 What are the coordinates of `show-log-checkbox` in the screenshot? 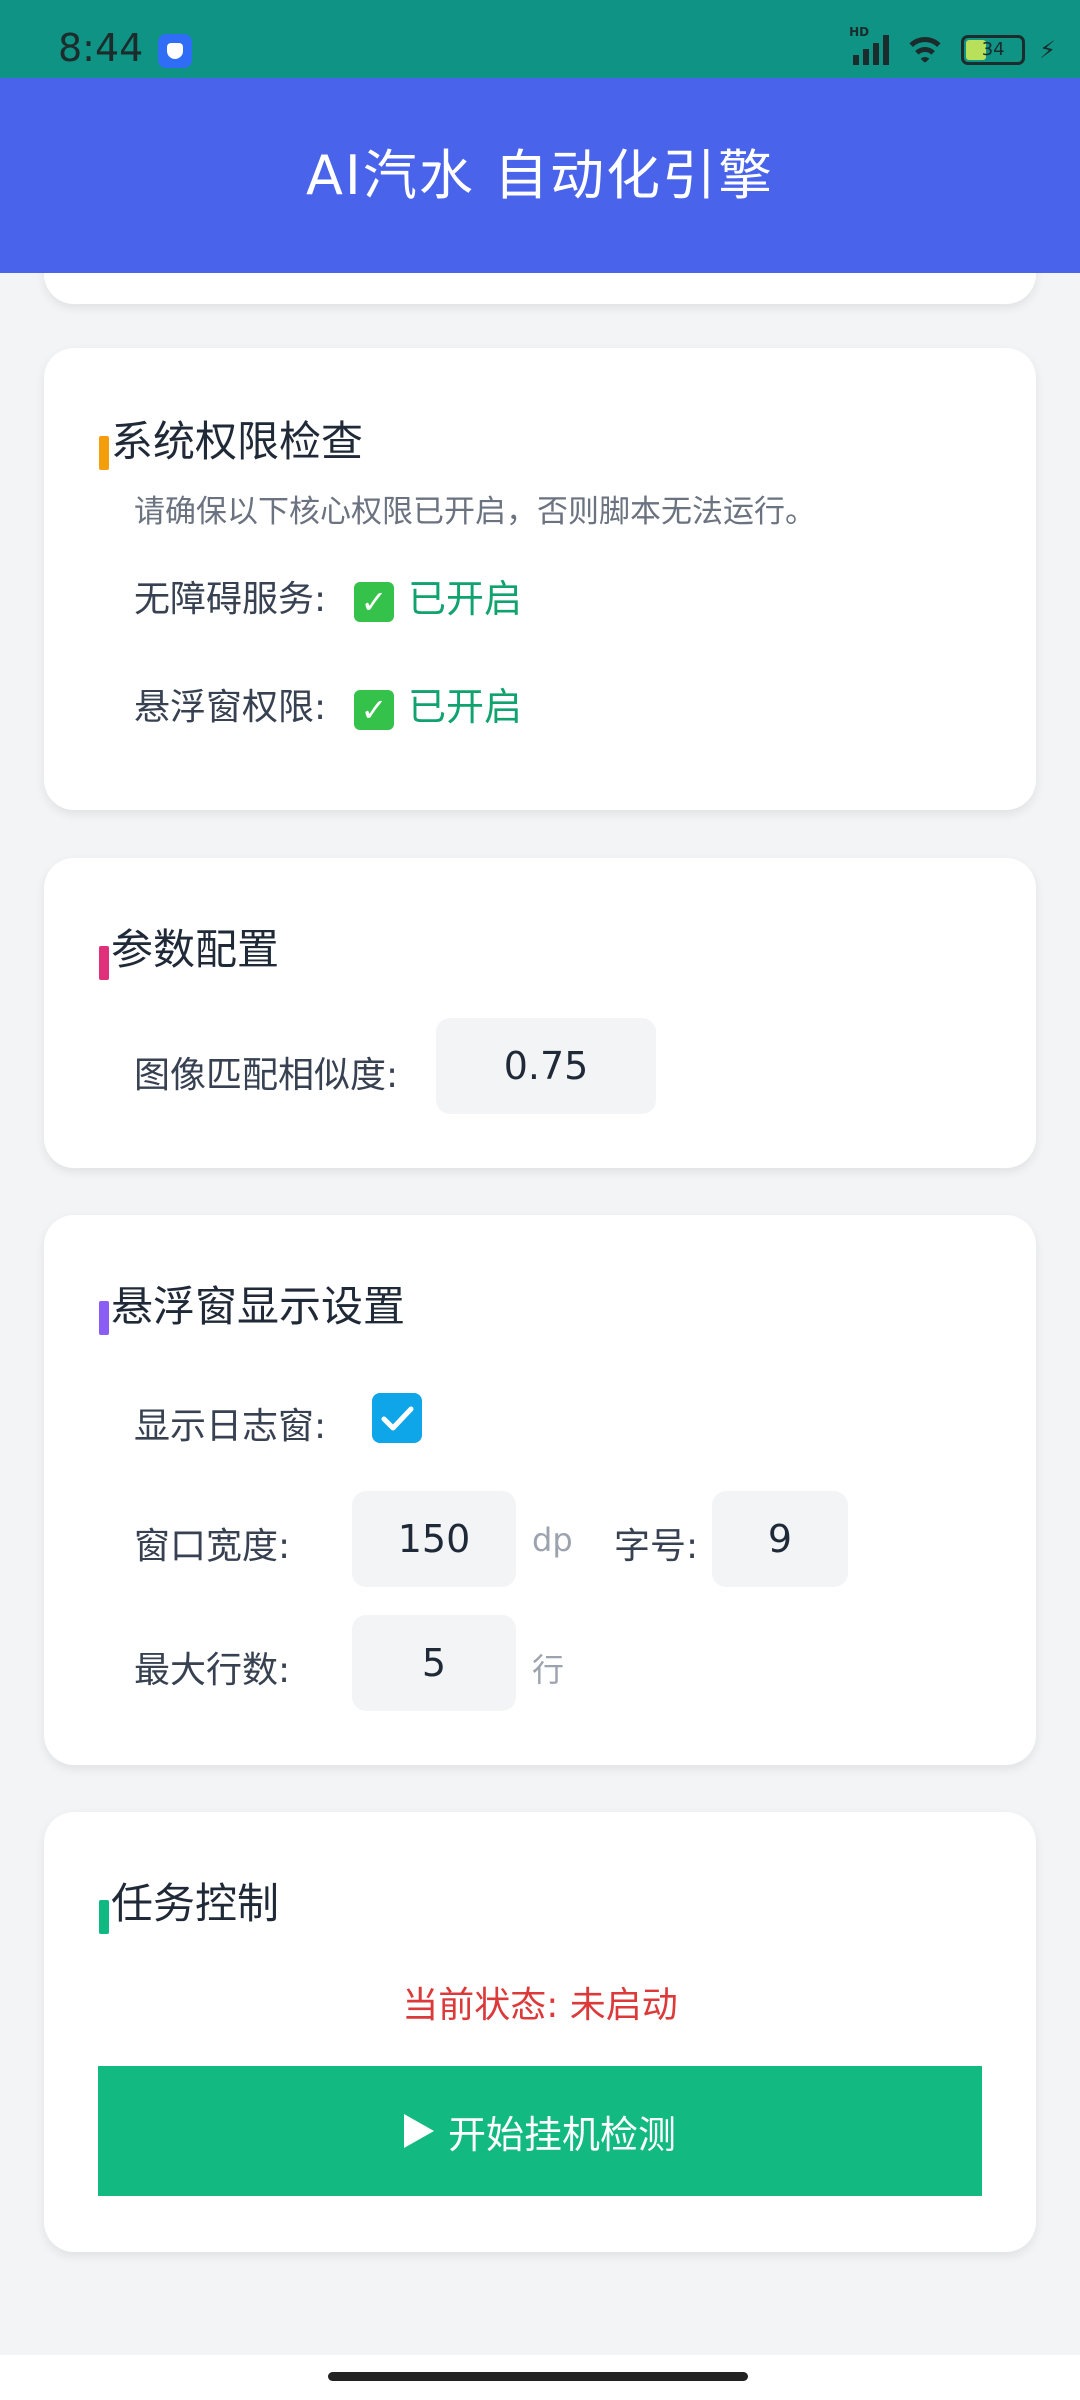 It's located at (397, 1418).